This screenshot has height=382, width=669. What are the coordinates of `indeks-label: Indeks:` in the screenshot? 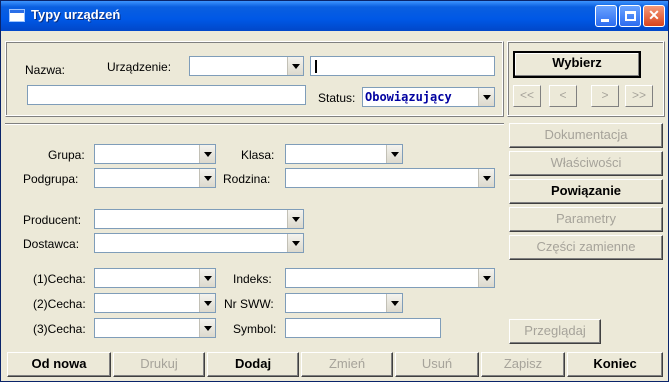 It's located at (252, 279).